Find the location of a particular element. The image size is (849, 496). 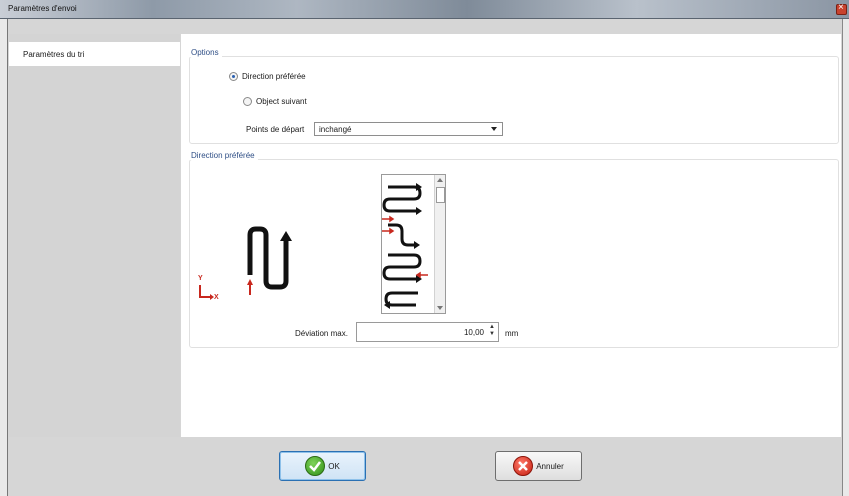

deviation-value: 10,00 is located at coordinates (473, 332).